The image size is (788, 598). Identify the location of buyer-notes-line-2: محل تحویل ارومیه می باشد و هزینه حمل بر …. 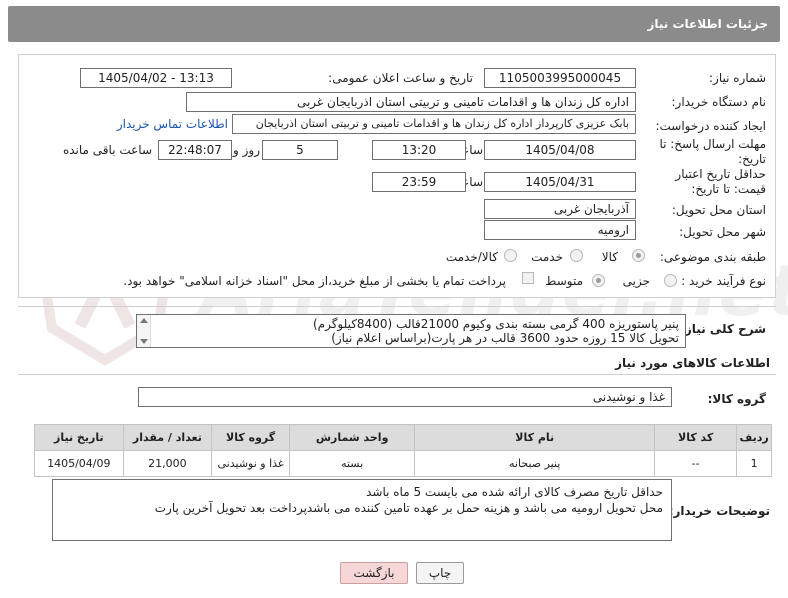
(408, 508).